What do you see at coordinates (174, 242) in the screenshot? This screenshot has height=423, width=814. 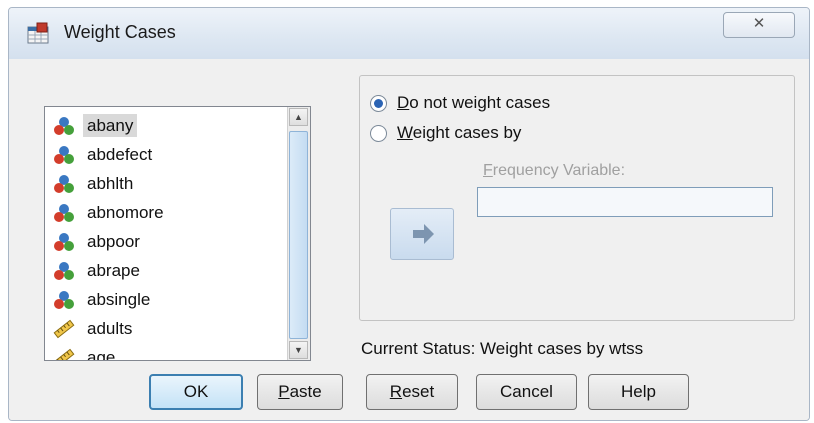 I see `variable-list-item: abpoor` at bounding box center [174, 242].